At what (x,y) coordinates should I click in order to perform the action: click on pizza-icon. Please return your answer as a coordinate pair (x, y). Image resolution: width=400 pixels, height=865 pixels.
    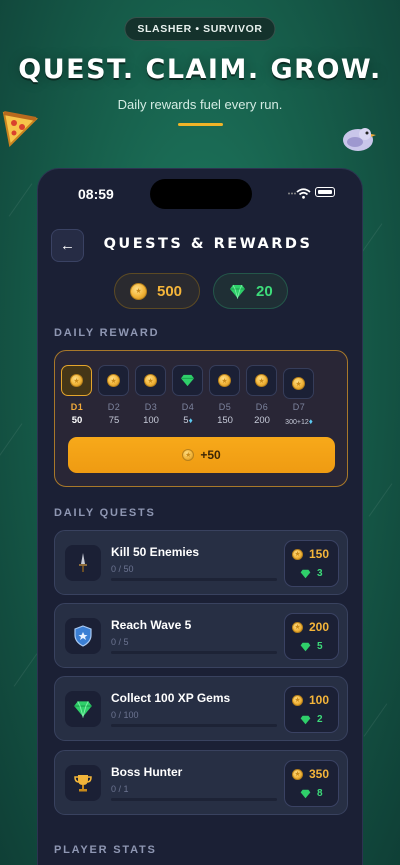
    Looking at the image, I should click on (20, 129).